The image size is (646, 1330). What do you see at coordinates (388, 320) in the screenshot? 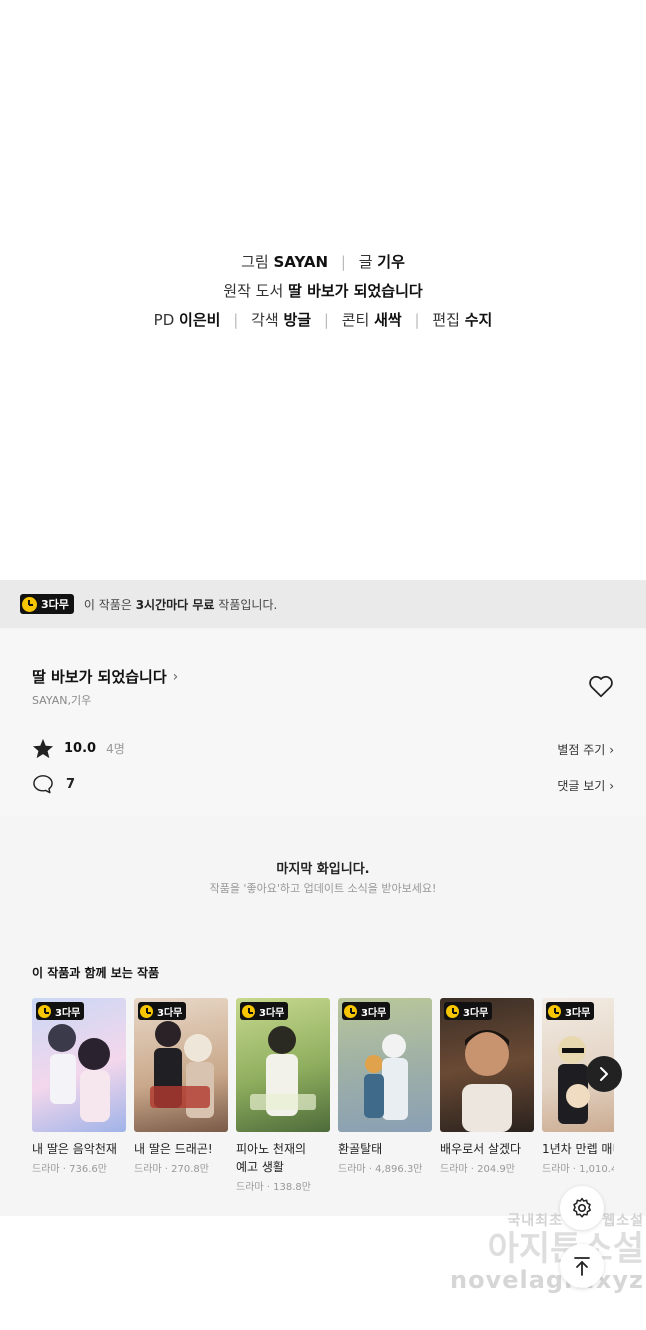
I see `conti-name: 새싹` at bounding box center [388, 320].